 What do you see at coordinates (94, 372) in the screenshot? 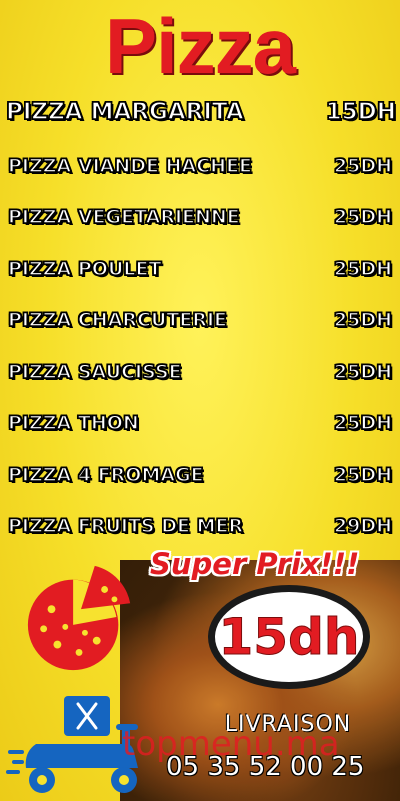
I see `menu-item-name: PIZZA SAUCISSE` at bounding box center [94, 372].